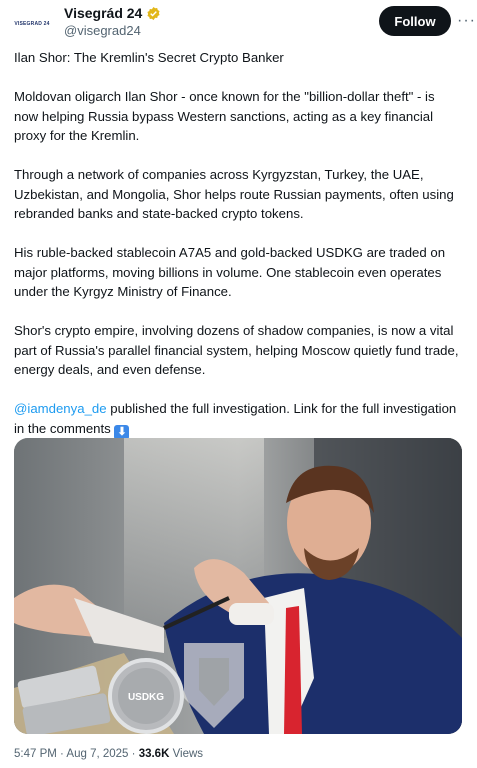 Image resolution: width=477 pixels, height=768 pixels. Describe the element at coordinates (186, 754) in the screenshot. I see `views-label: Views` at that location.